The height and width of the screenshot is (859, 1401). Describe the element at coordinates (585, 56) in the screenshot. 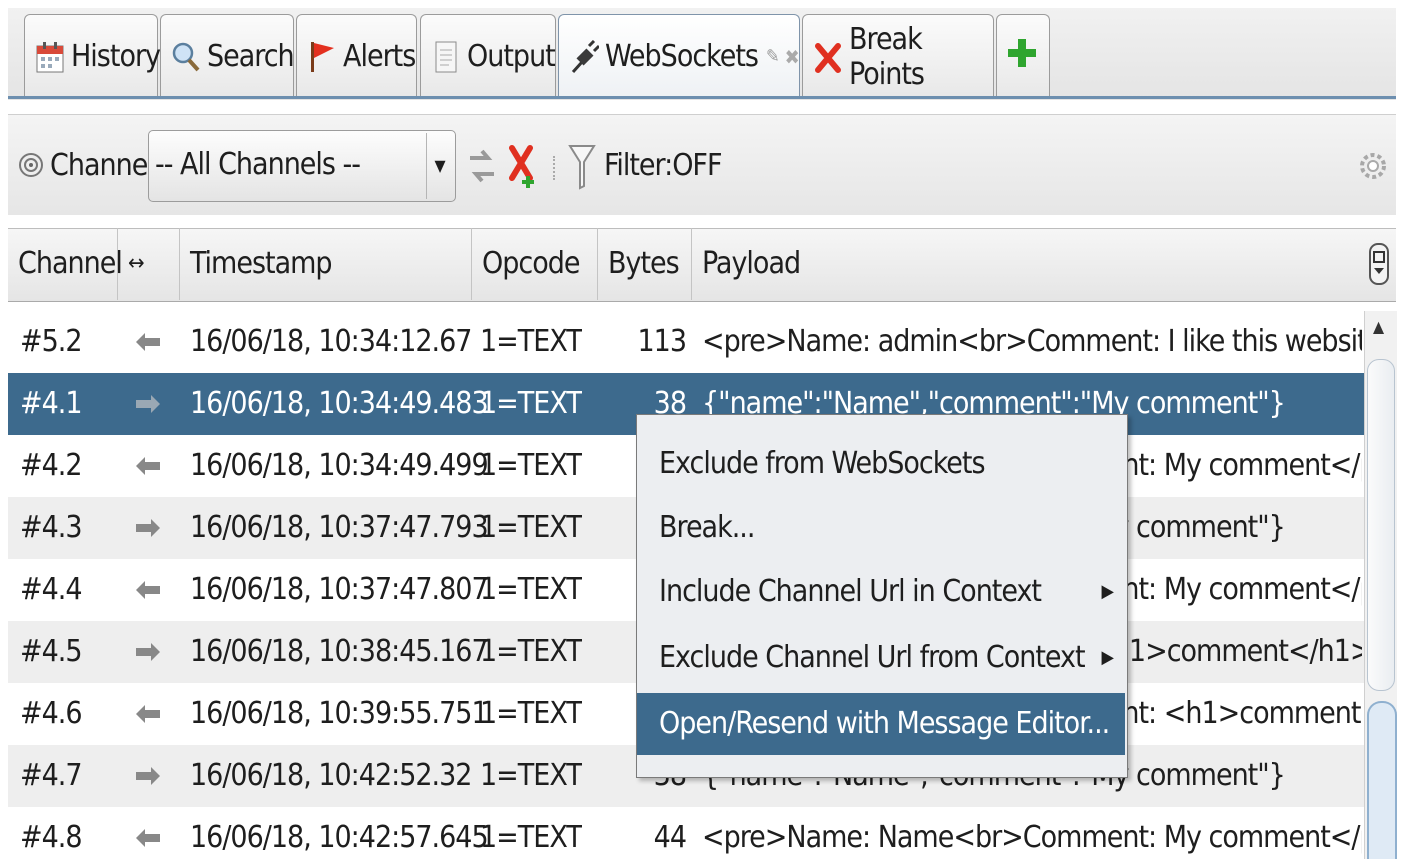

I see `plug-icon` at that location.